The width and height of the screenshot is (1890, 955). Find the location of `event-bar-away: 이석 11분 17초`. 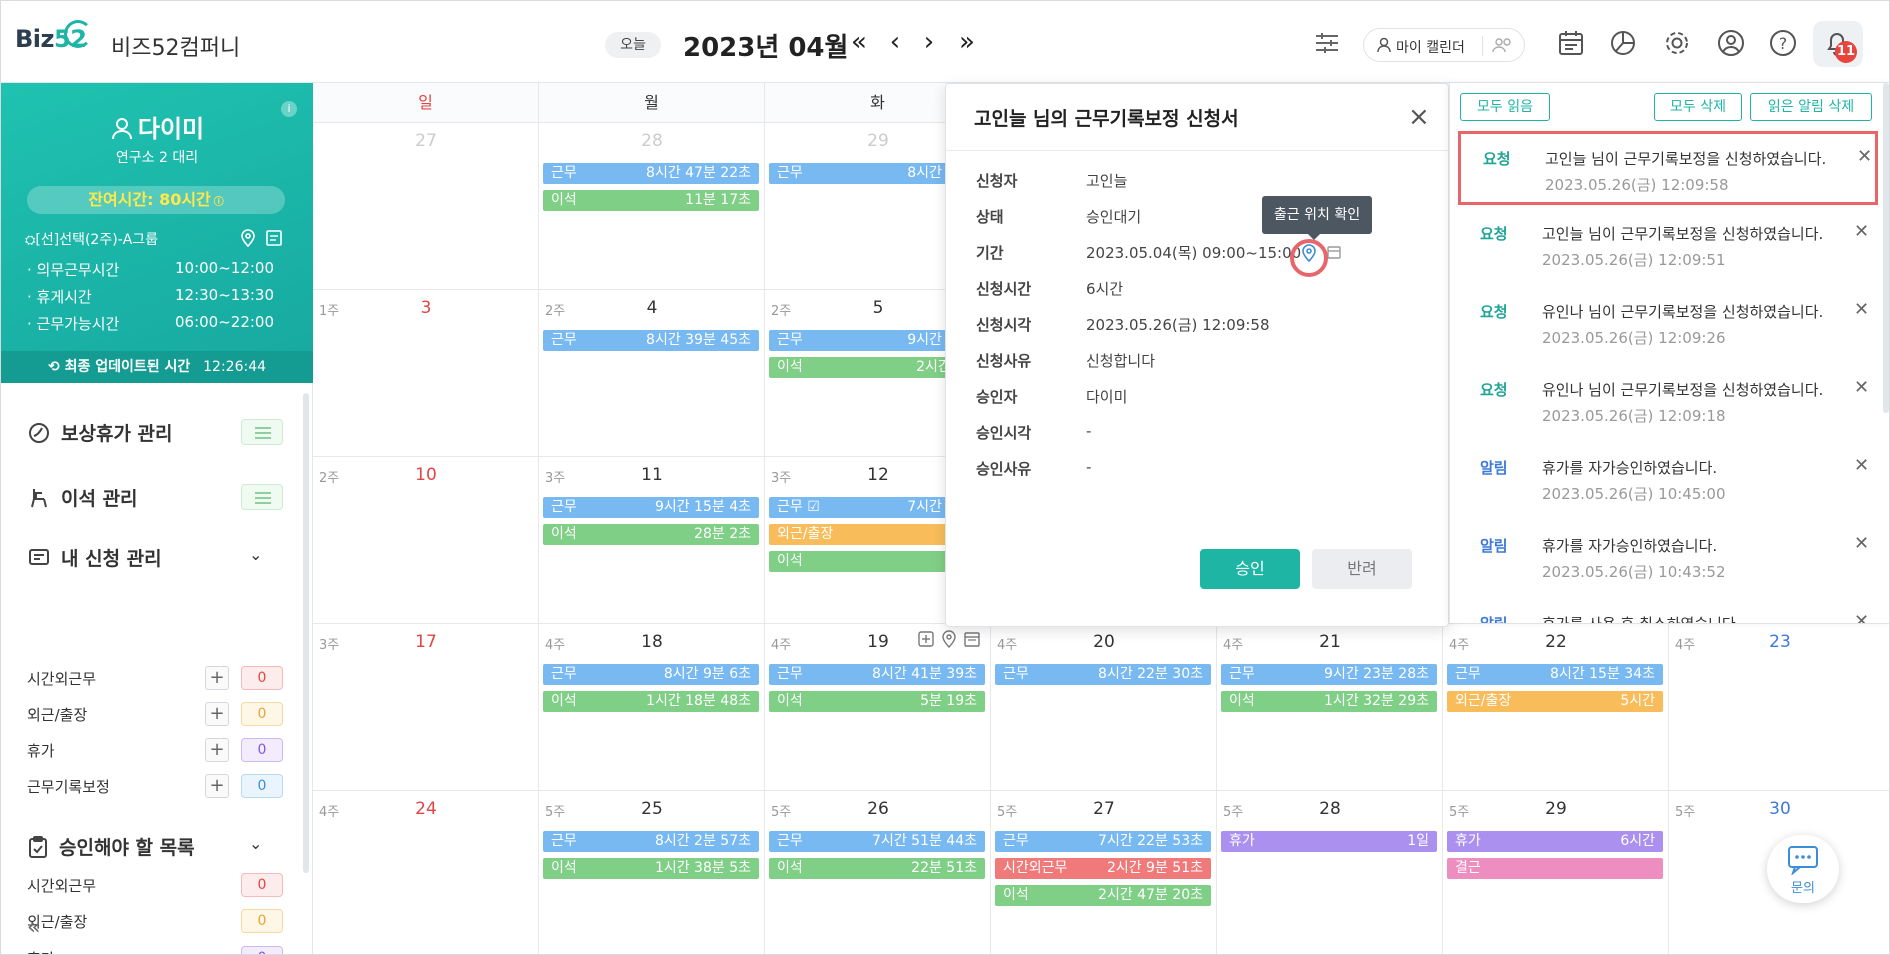

event-bar-away: 이석 11분 17초 is located at coordinates (651, 200).